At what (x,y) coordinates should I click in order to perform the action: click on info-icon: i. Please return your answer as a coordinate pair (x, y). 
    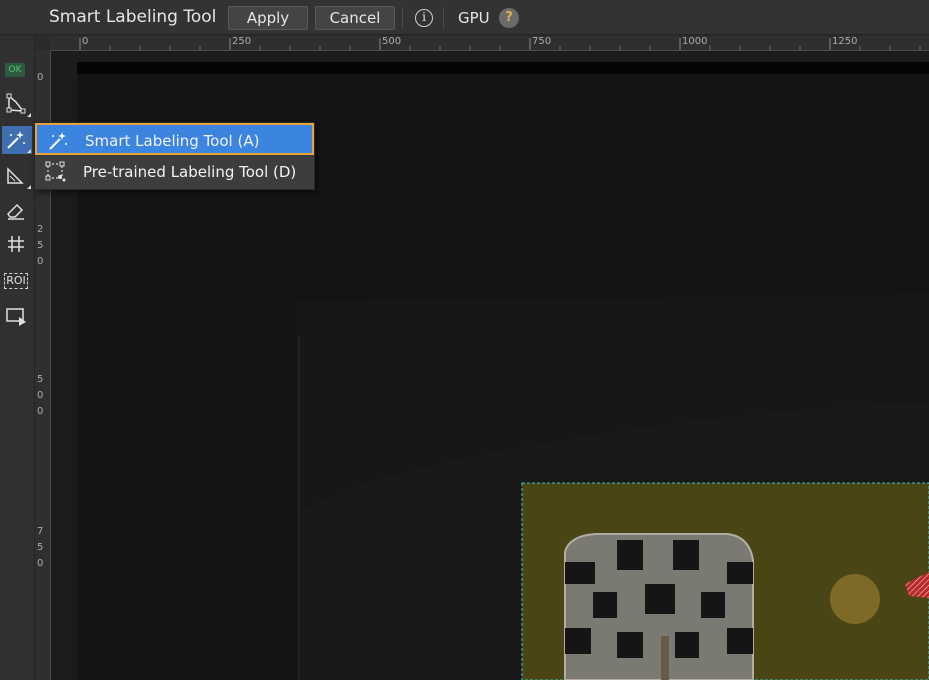
    Looking at the image, I should click on (424, 18).